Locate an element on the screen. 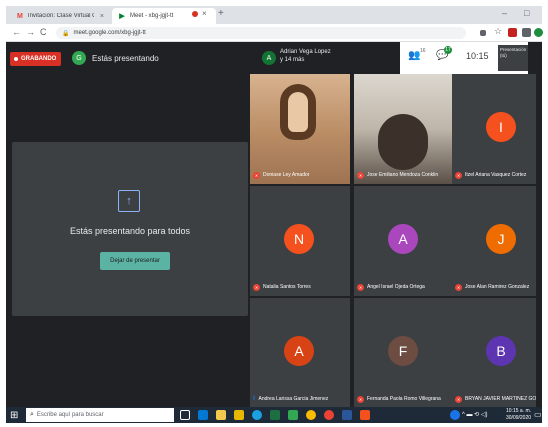 Image resolution: width=548 pixels, height=427 pixels. participant-label: ✕ Natalia Santos Torres is located at coordinates (282, 287).